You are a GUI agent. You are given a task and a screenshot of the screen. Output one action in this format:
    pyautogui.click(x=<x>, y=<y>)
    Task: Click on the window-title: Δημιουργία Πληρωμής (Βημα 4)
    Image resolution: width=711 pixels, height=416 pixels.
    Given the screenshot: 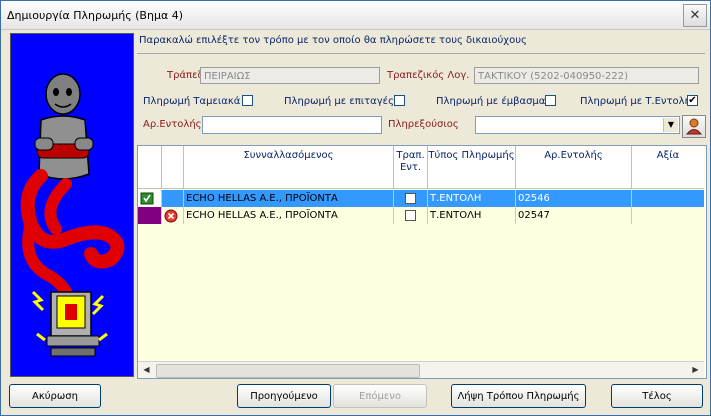 What is the action you would take?
    pyautogui.click(x=95, y=15)
    